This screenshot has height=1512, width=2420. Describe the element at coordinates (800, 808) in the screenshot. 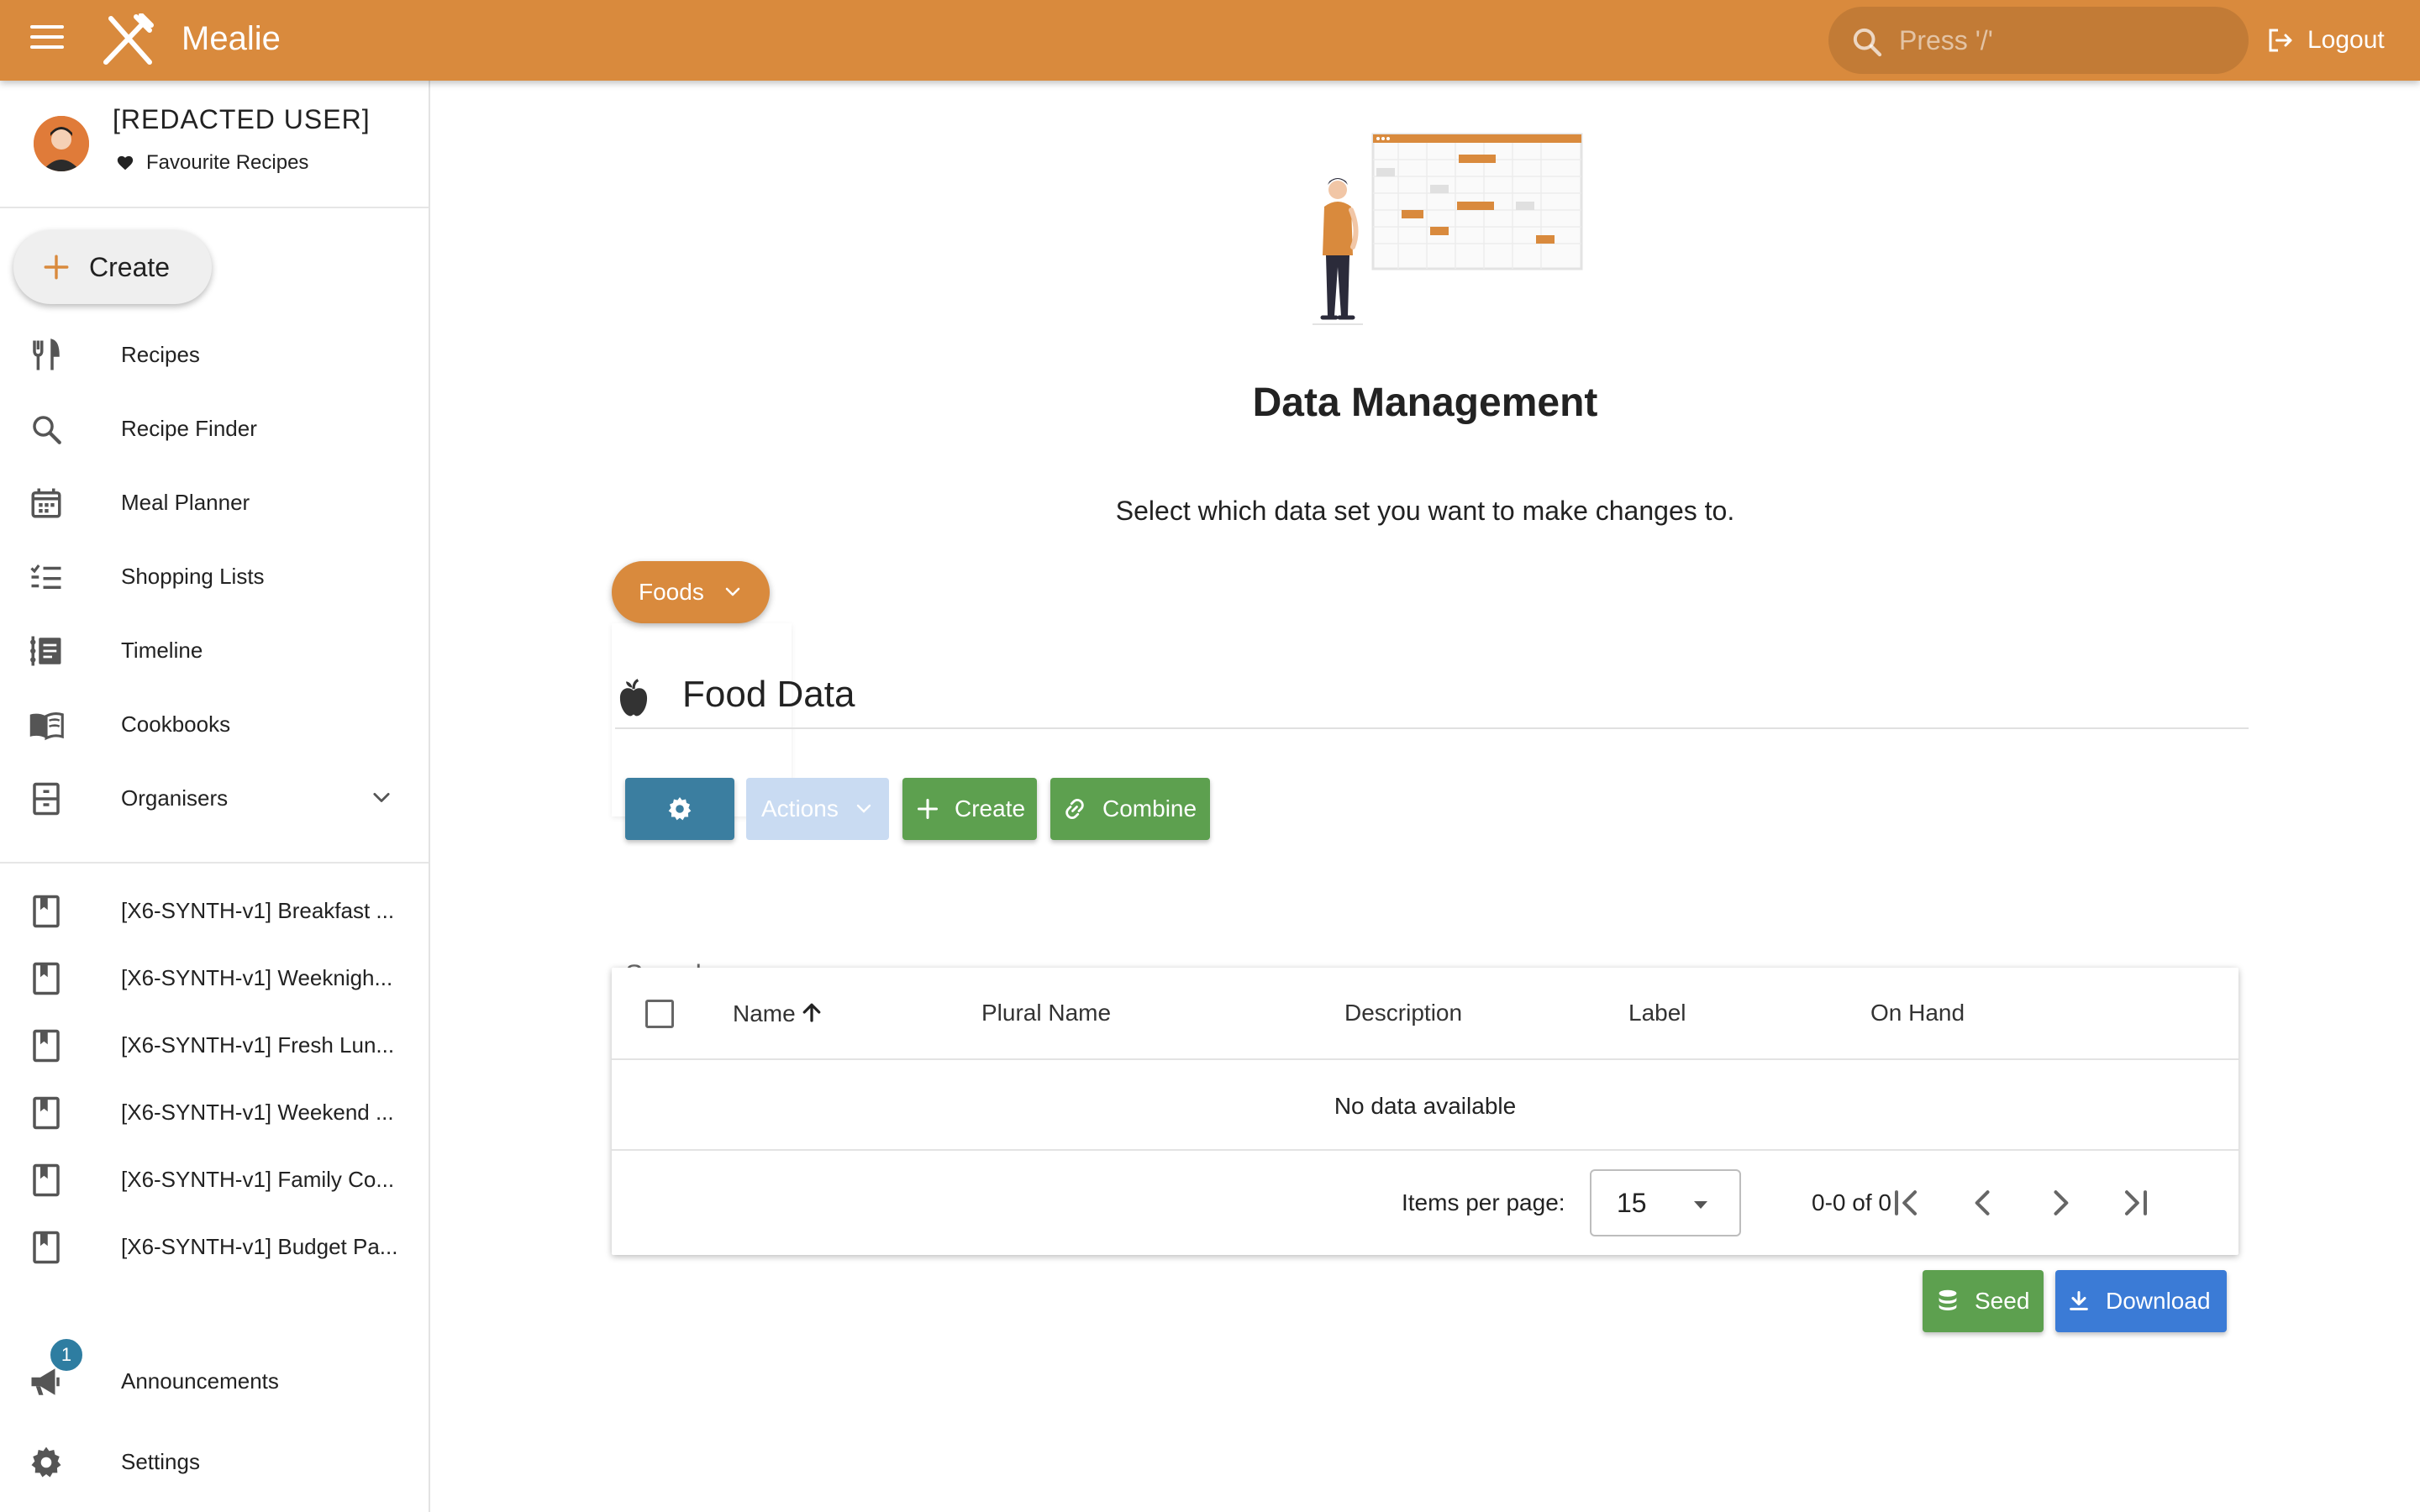

I see `actions-label: Actions` at that location.